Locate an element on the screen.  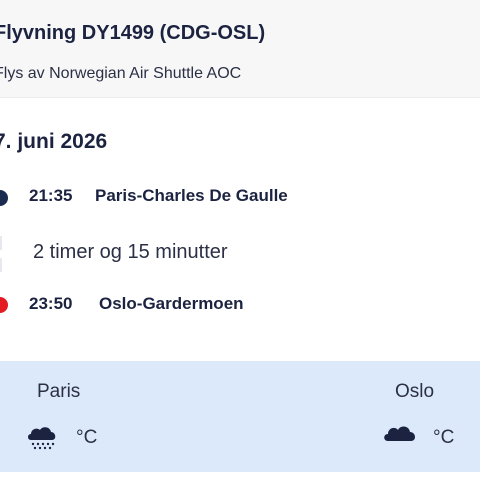
cloud-icon is located at coordinates (400, 433).